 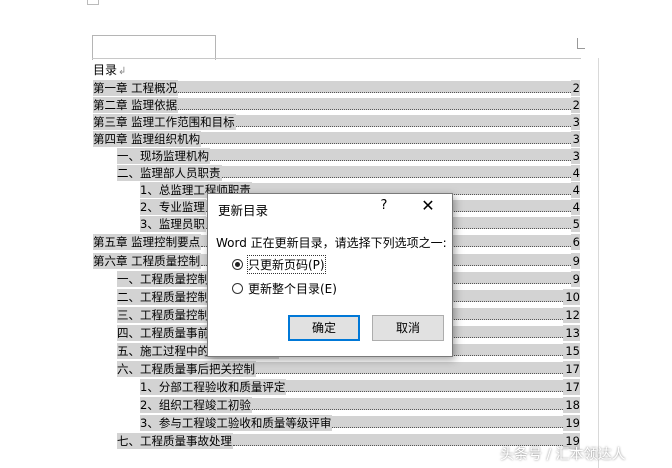 I want to click on help-button: ?, so click(x=384, y=205).